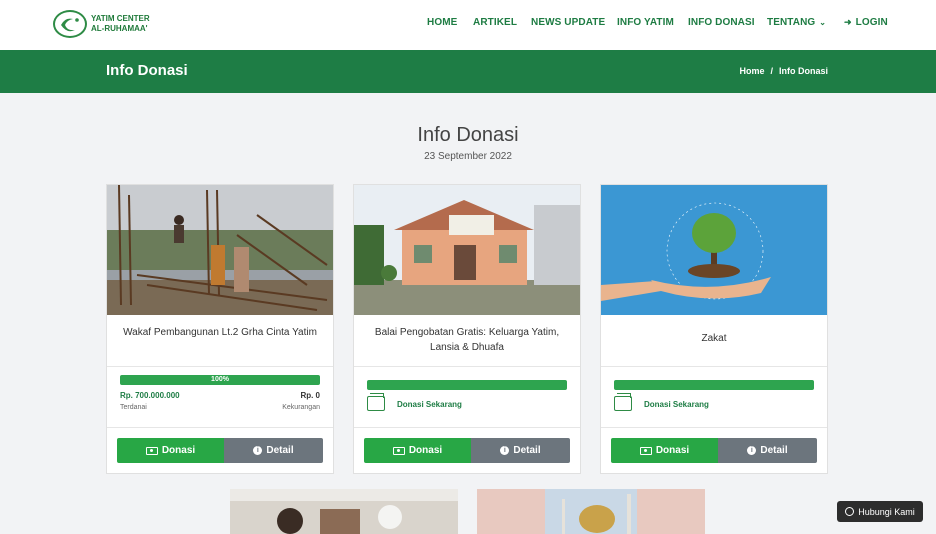  I want to click on card-image-clinic, so click(467, 250).